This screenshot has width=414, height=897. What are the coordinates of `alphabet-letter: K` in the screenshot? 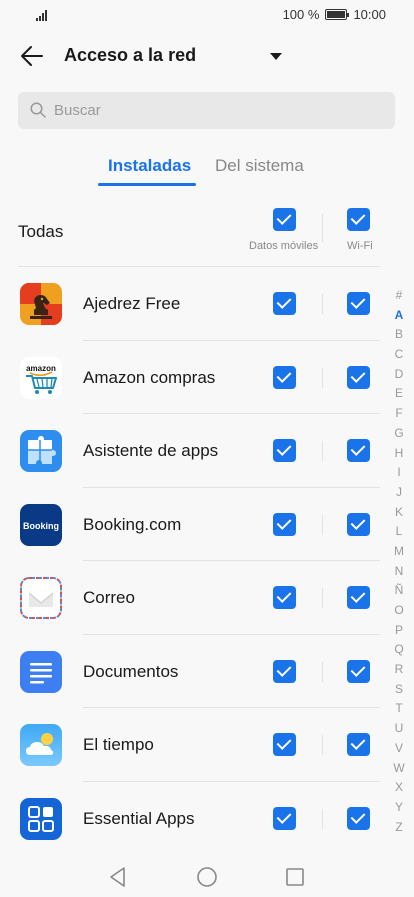 It's located at (399, 513).